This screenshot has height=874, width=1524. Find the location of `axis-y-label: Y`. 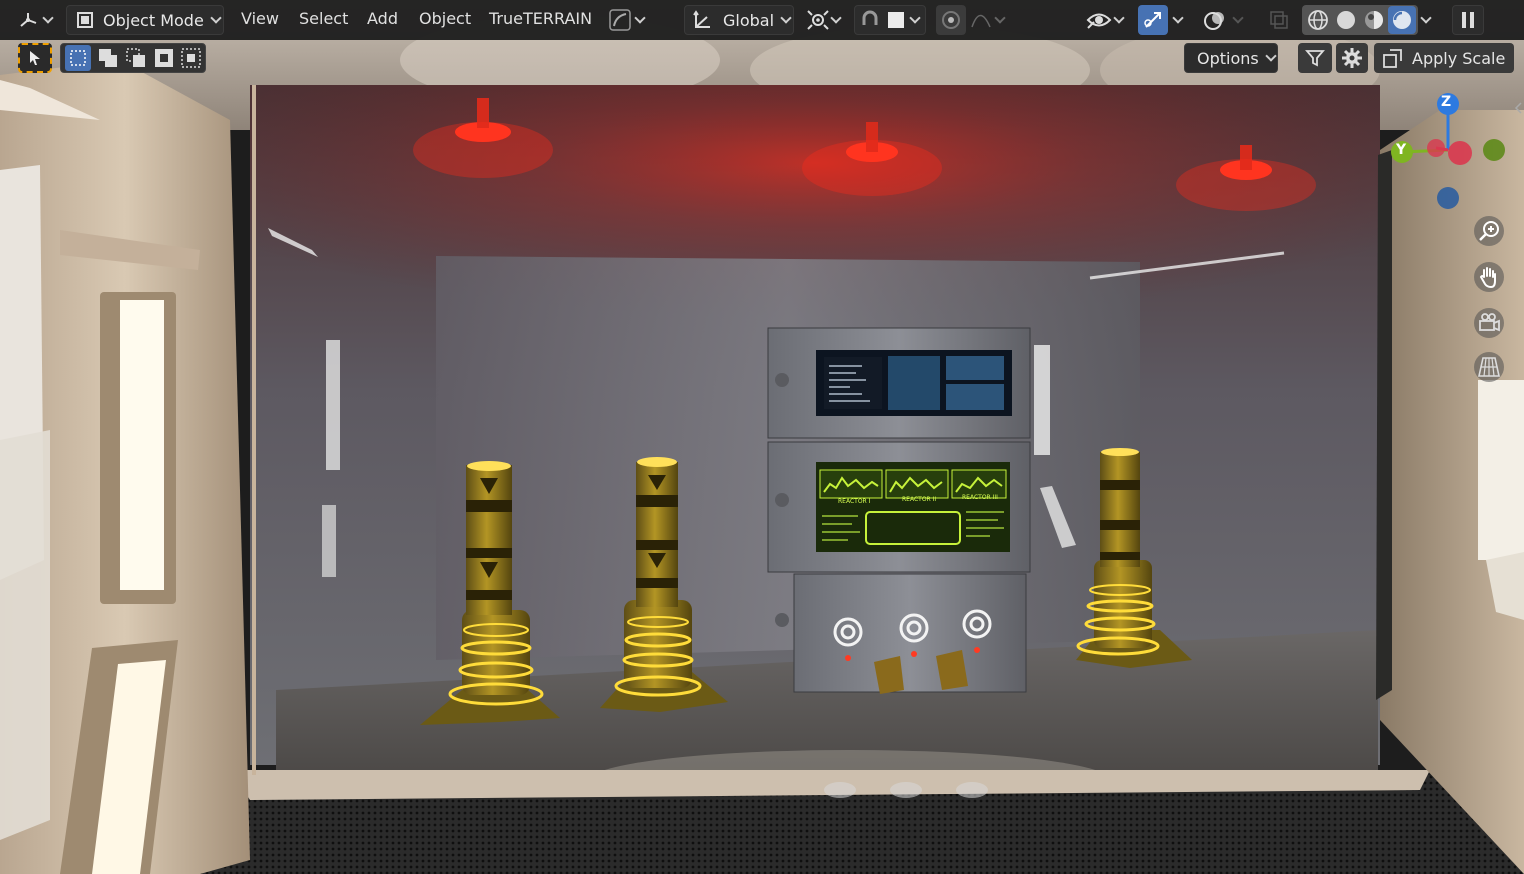

axis-y-label: Y is located at coordinates (1401, 150).